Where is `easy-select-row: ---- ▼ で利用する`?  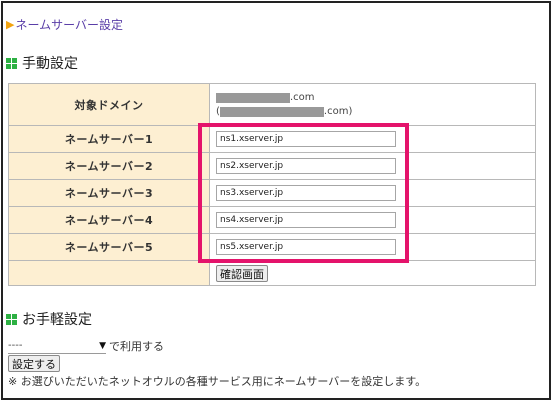 easy-select-row: ---- ▼ で利用する is located at coordinates (86, 346).